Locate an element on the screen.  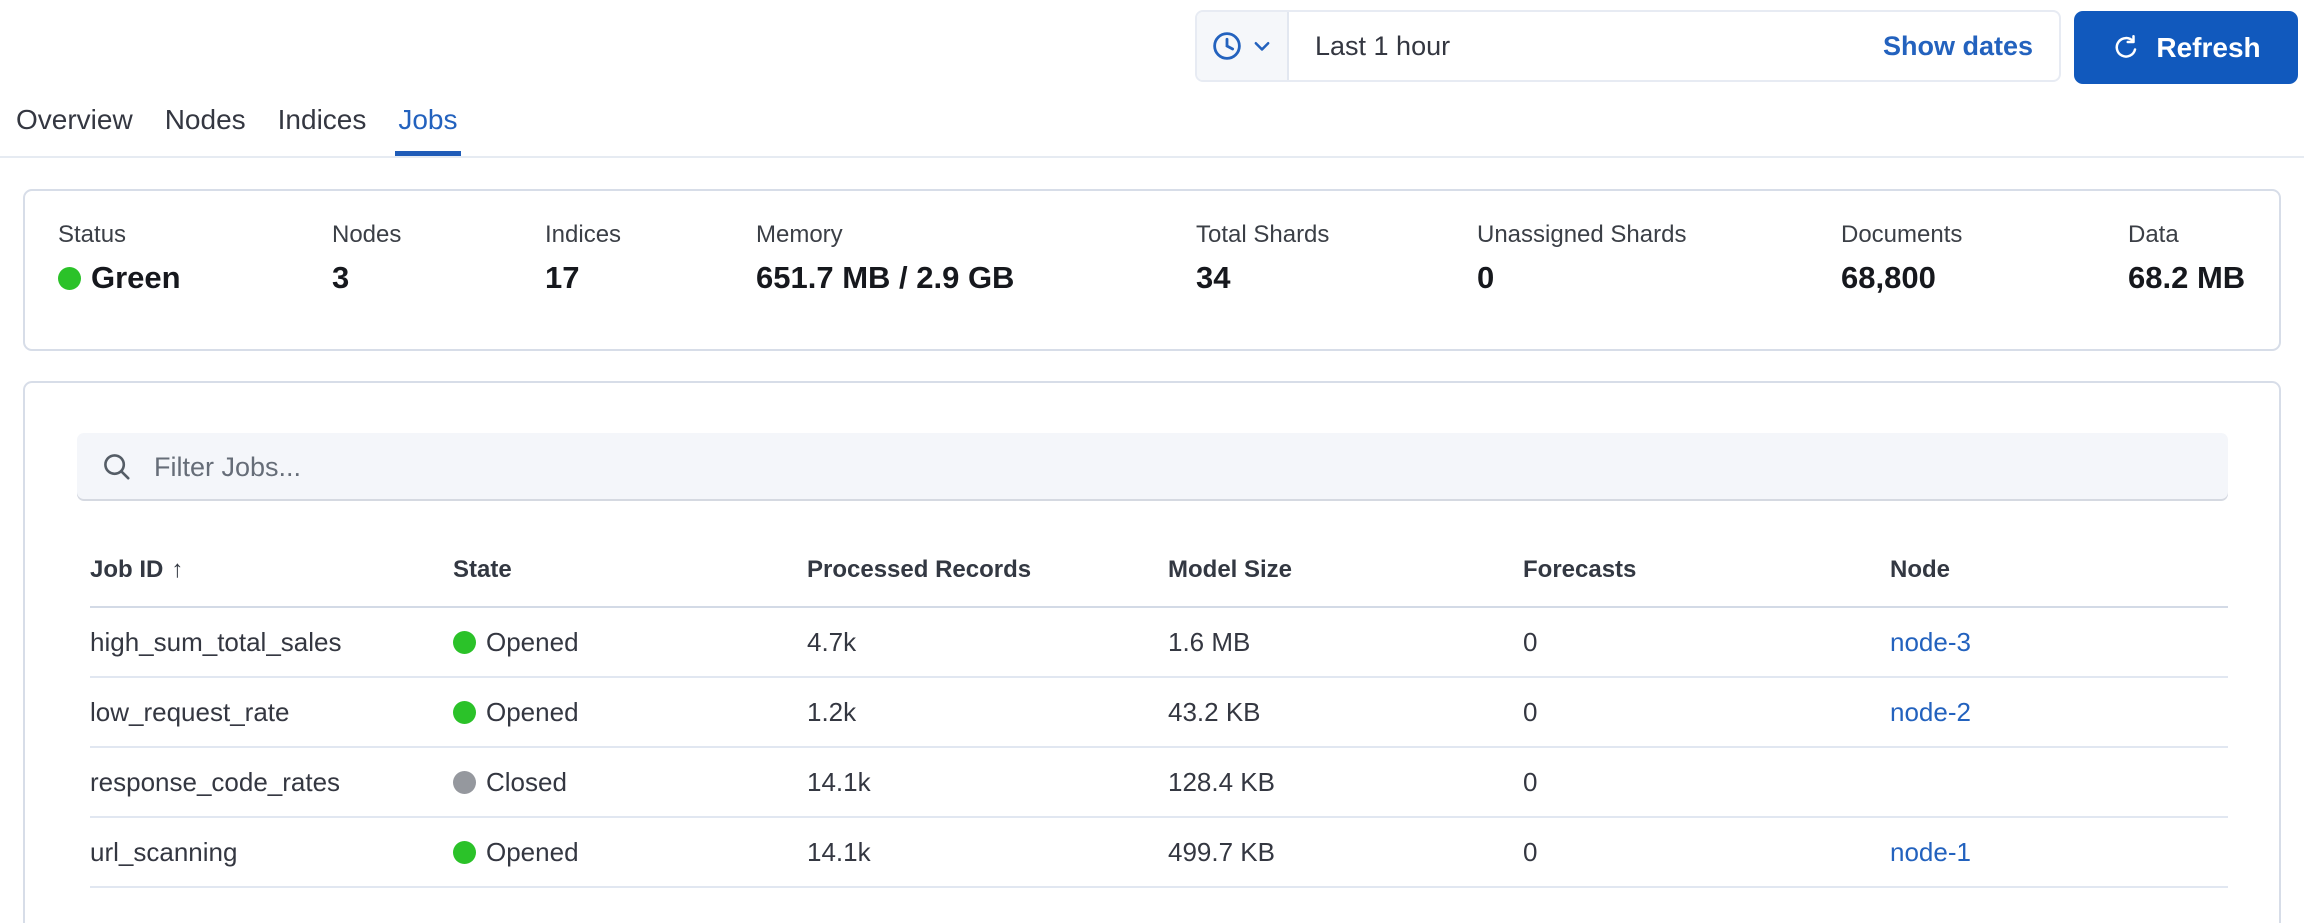
model-size-cell: 1.6 MB is located at coordinates (1345, 642).